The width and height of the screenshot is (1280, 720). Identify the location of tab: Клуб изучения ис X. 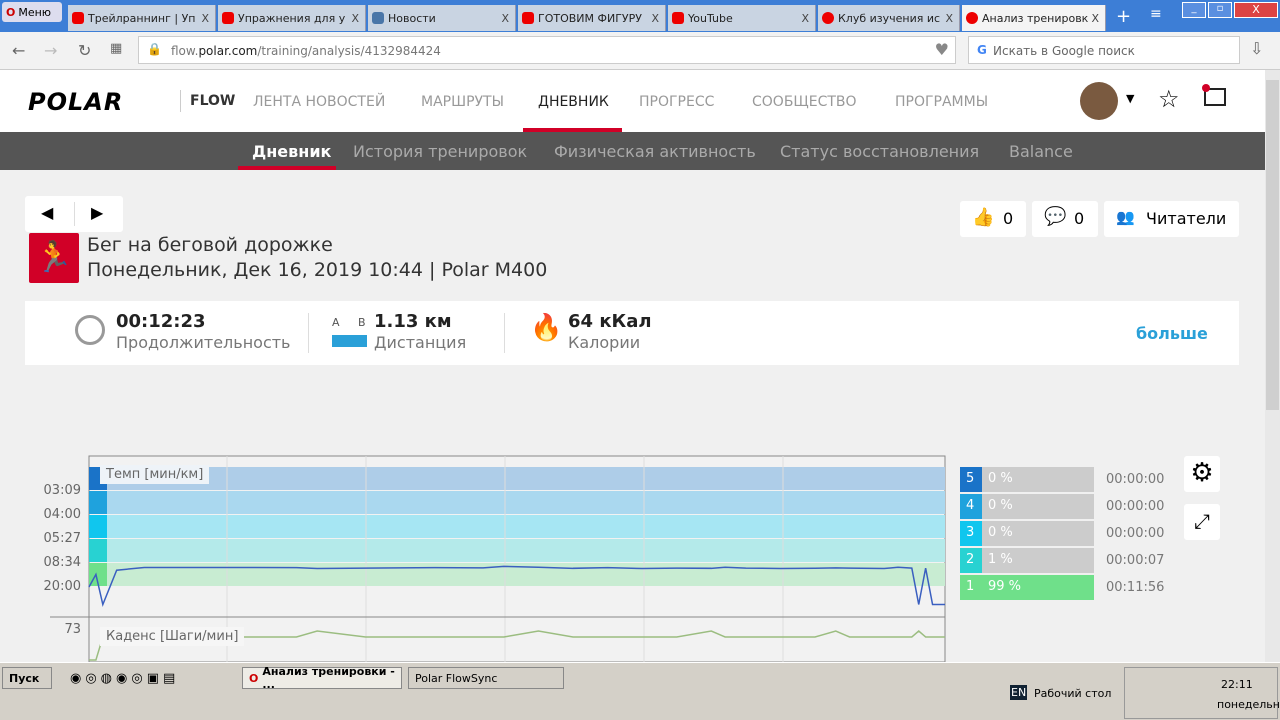
(889, 18).